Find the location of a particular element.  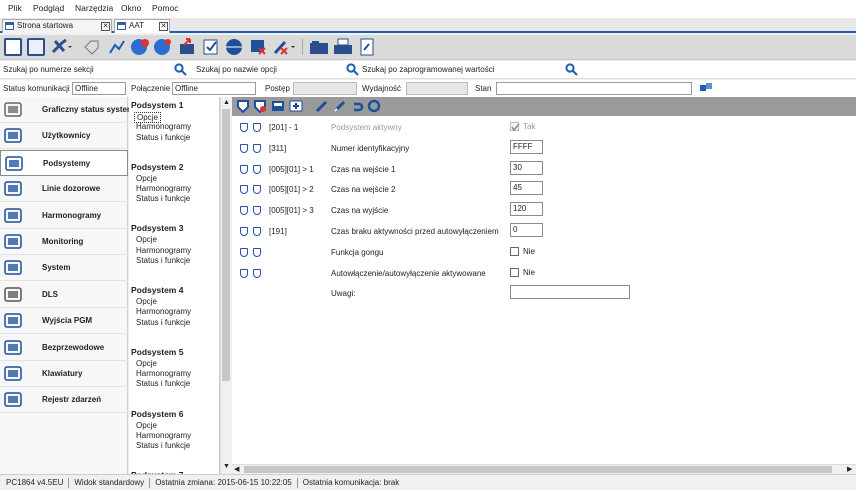

print-icon is located at coordinates (342, 47).